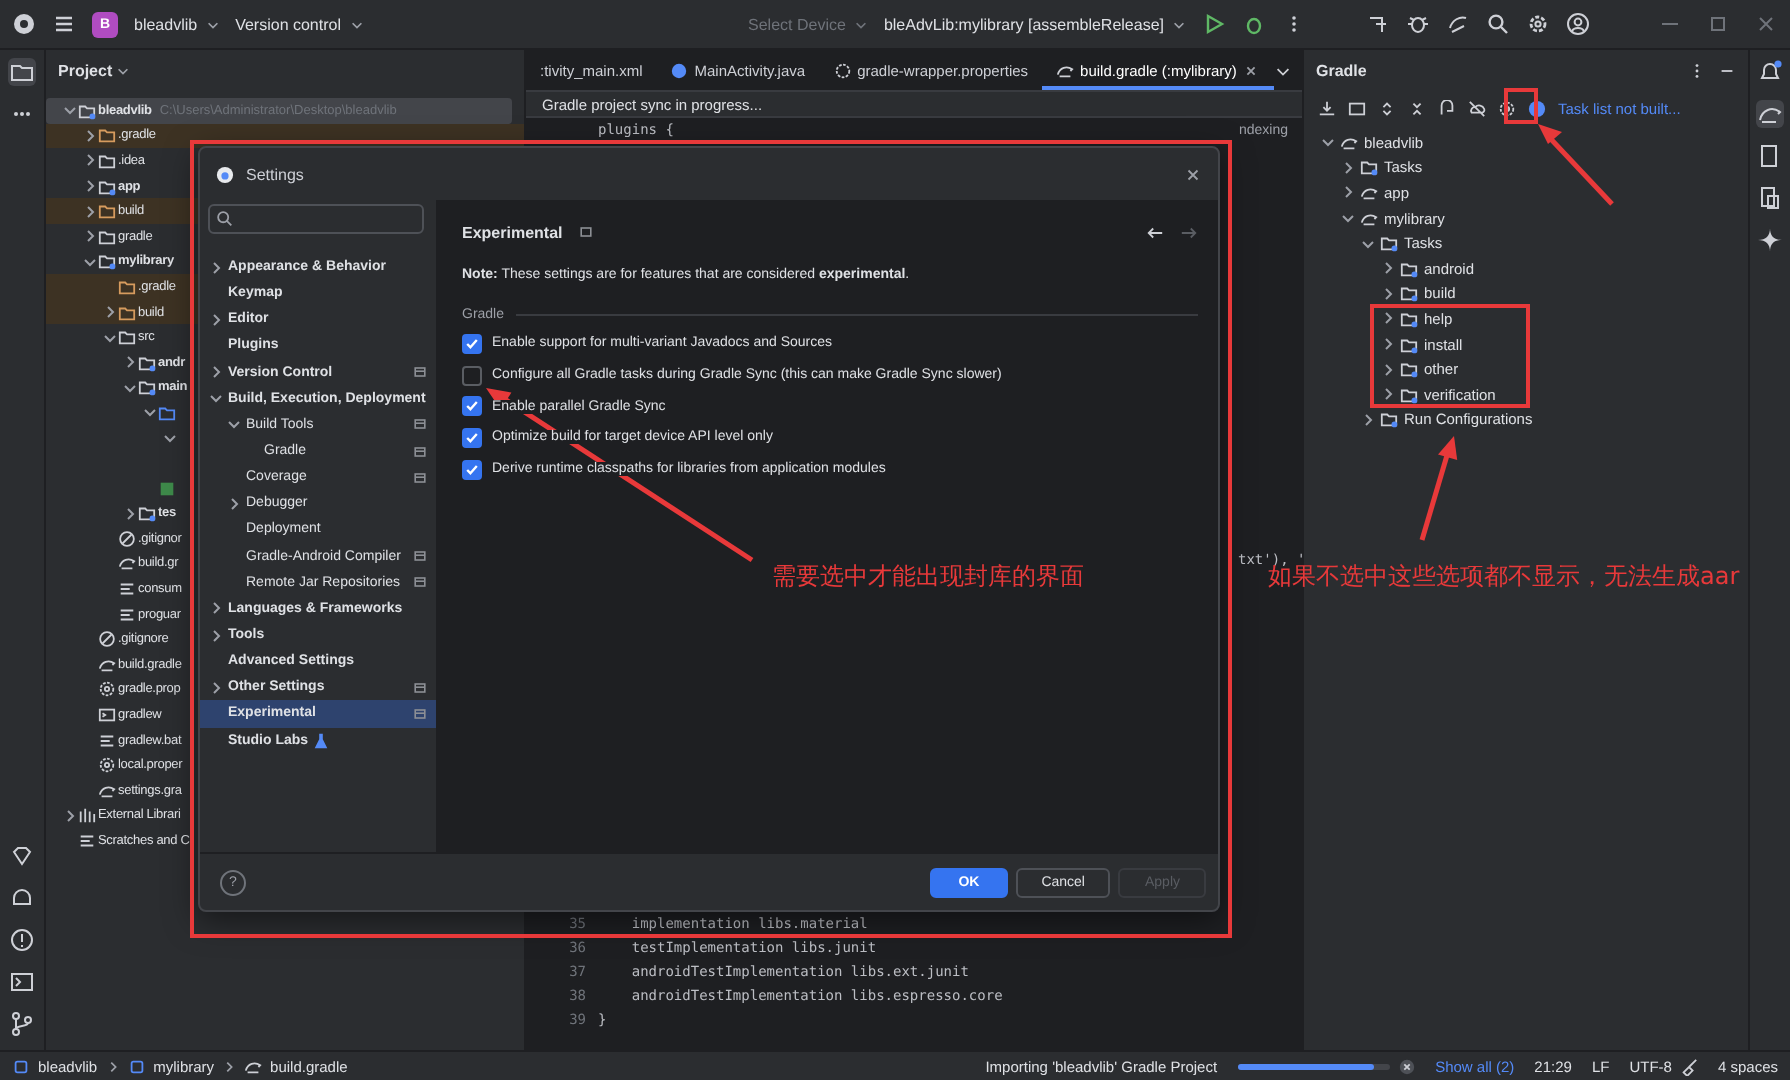 The width and height of the screenshot is (1790, 1080). Describe the element at coordinates (107, 639) in the screenshot. I see `ignore-icon` at that location.